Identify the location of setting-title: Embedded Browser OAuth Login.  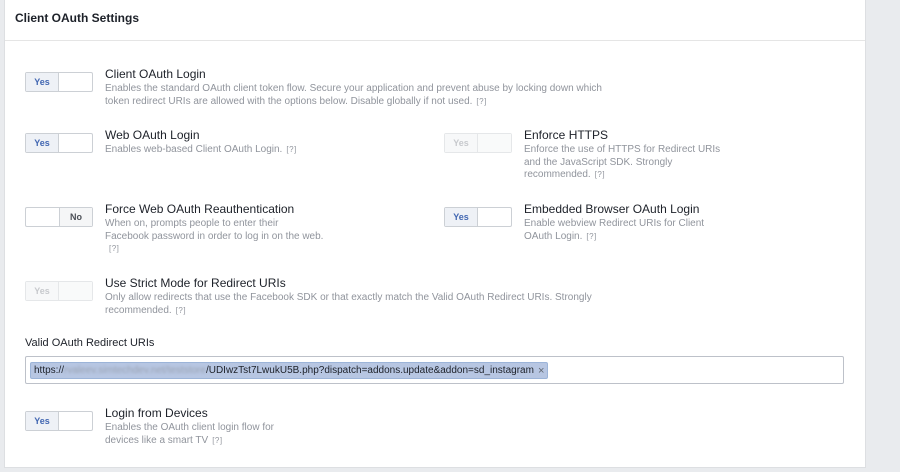
(612, 209).